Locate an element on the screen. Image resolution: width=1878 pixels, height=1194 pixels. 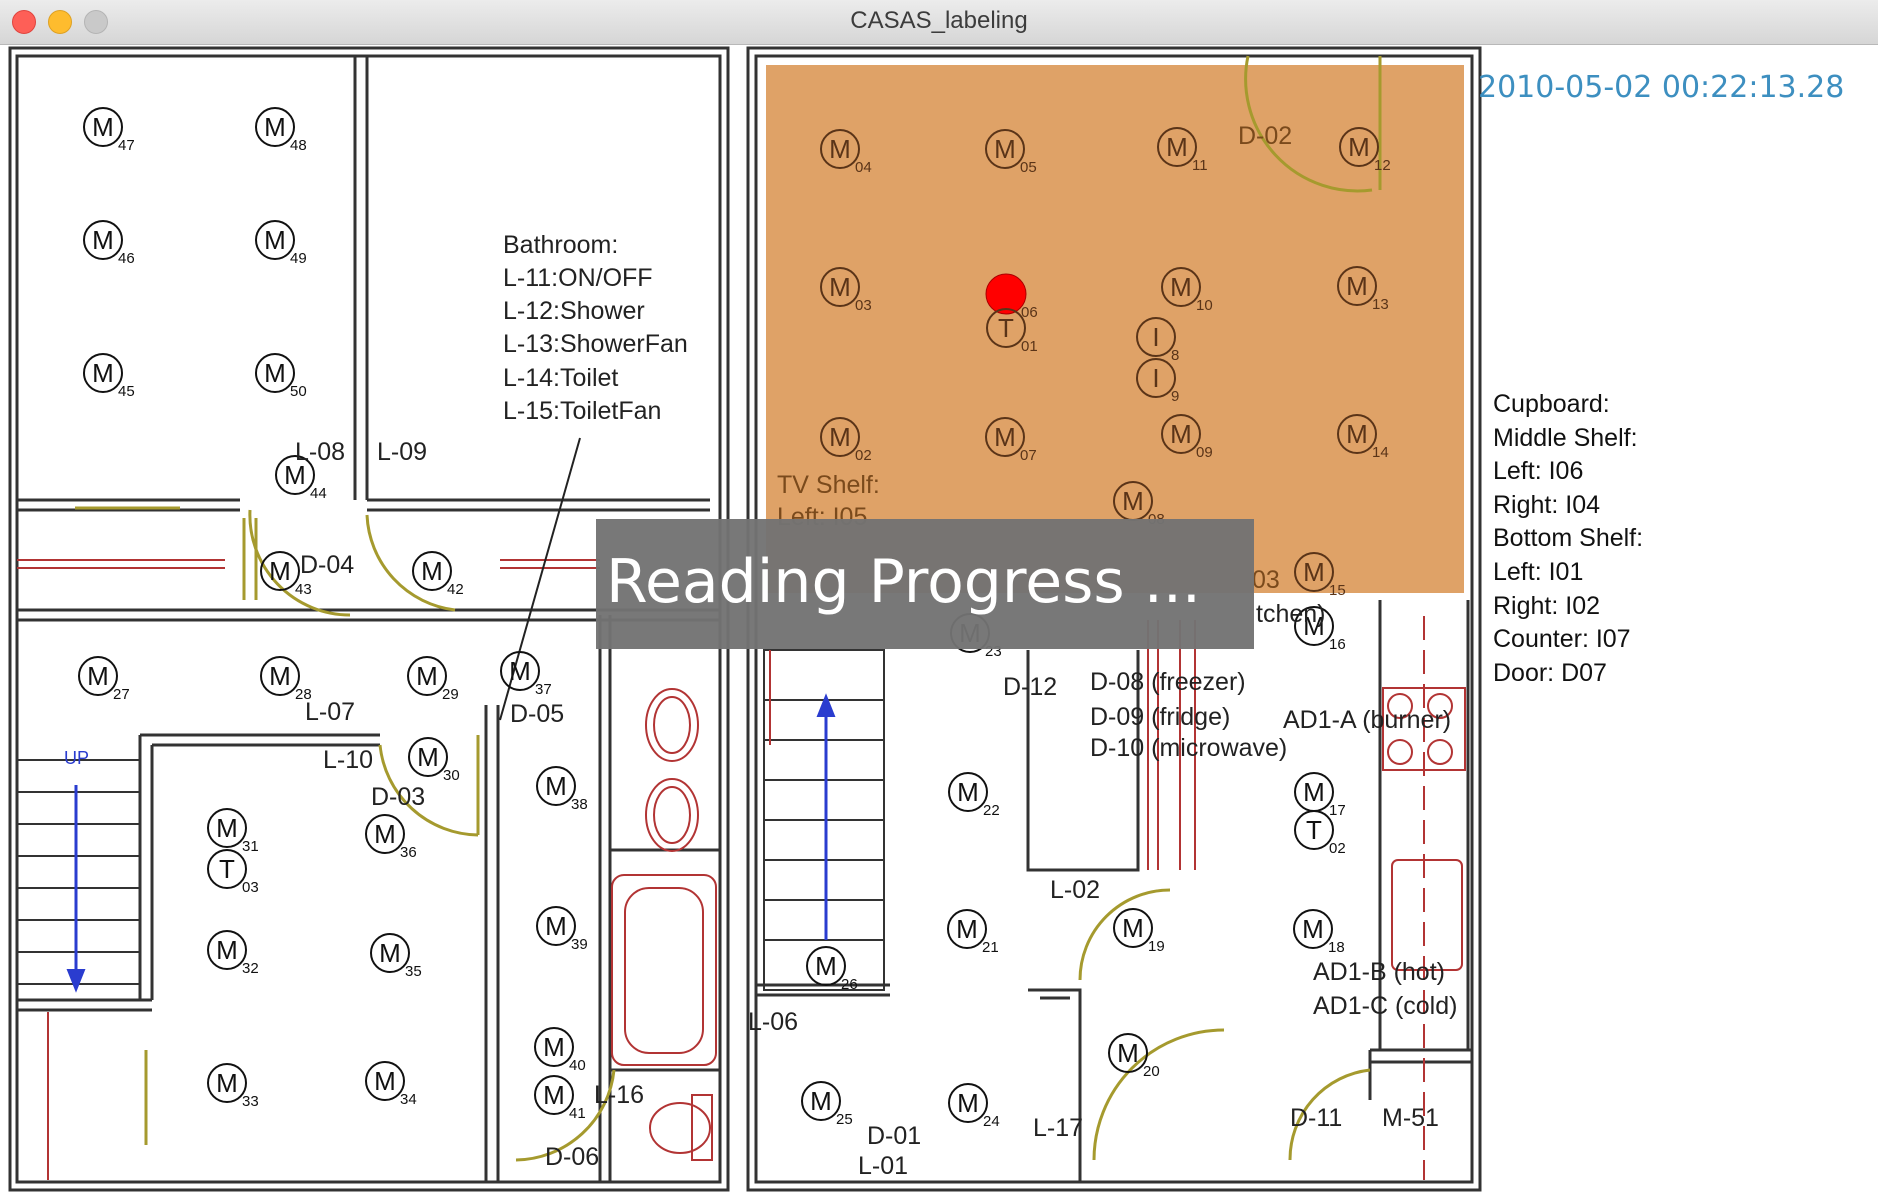
legend-line: Bottom Shelf: is located at coordinates (1568, 538).